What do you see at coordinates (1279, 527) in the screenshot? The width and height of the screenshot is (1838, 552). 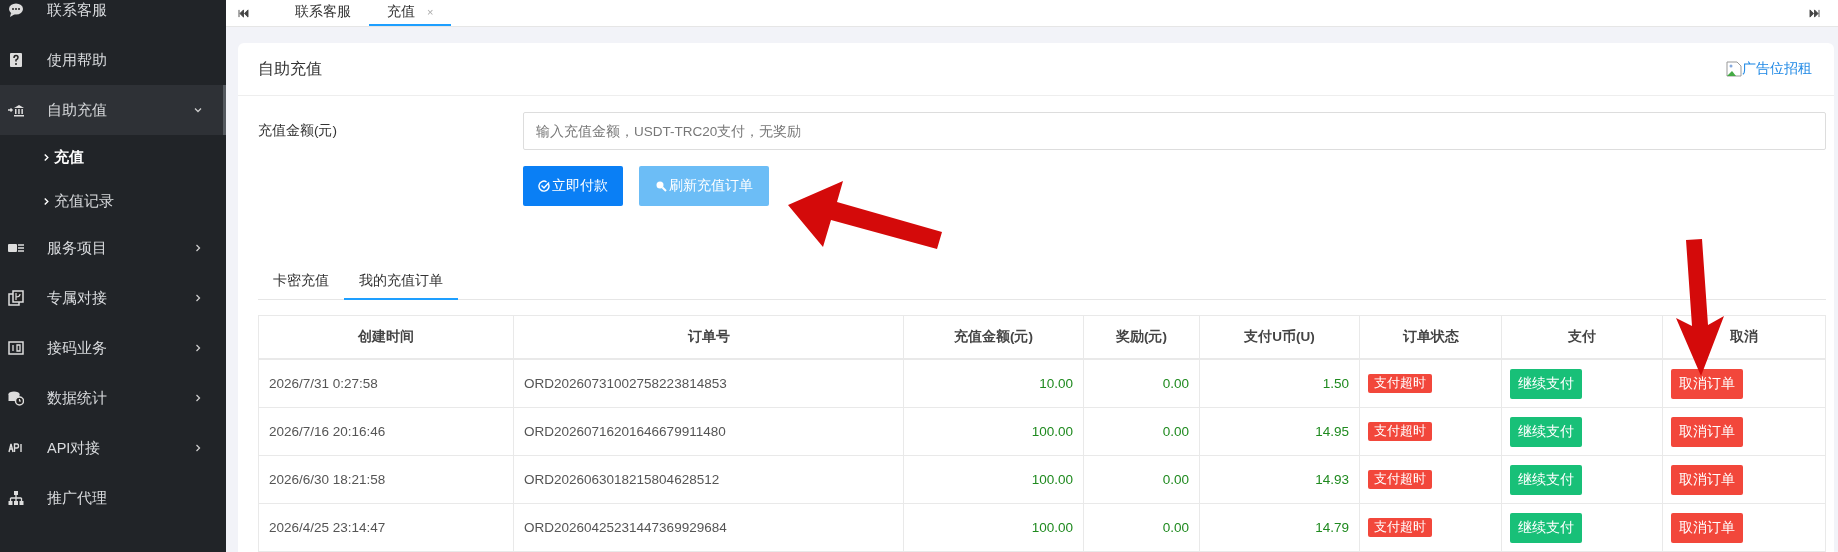 I see `table-cell: 14.79` at bounding box center [1279, 527].